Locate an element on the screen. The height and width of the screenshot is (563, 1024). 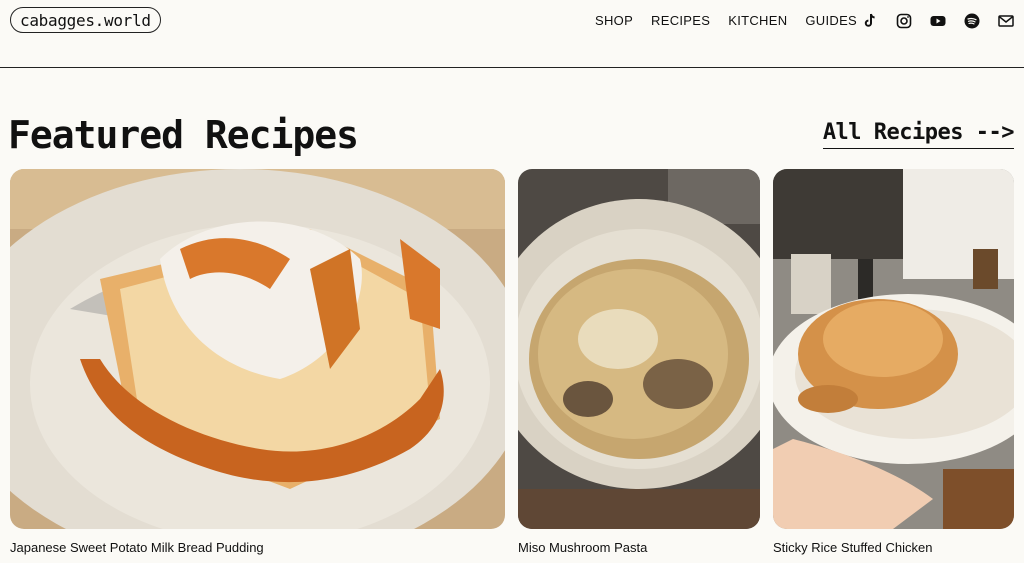
site-logo: cabagges.world is located at coordinates (85, 20).